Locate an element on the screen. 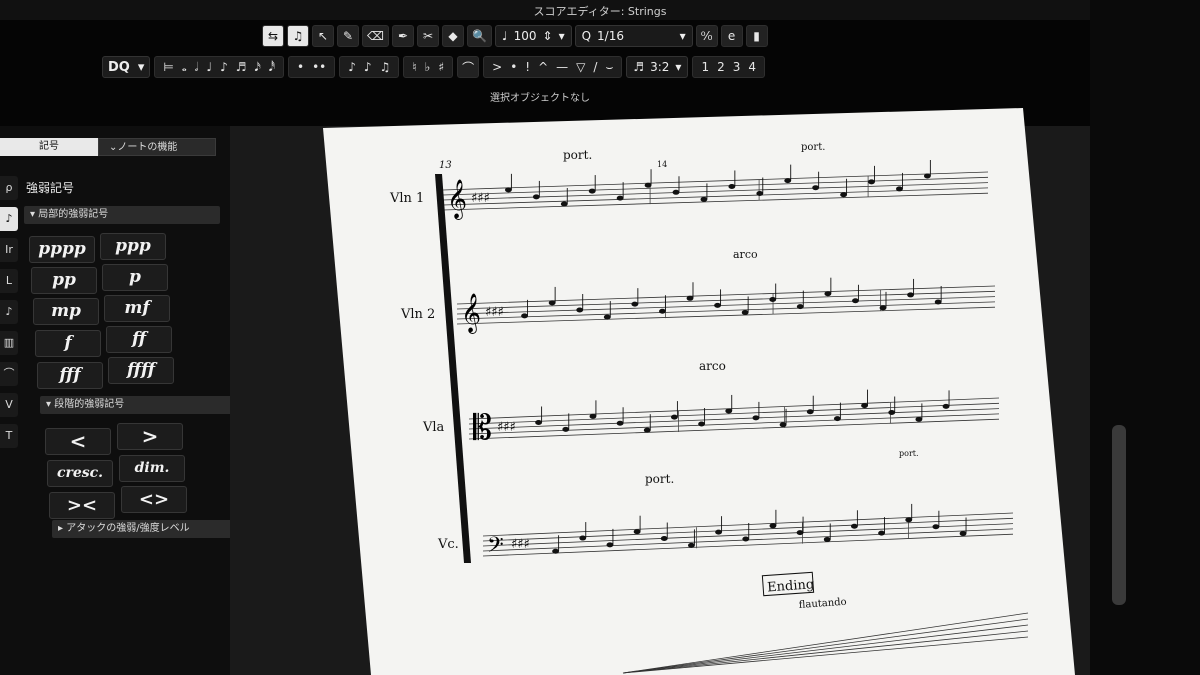 The width and height of the screenshot is (1200, 675). category-5-icon: ♪ is located at coordinates (9, 312).